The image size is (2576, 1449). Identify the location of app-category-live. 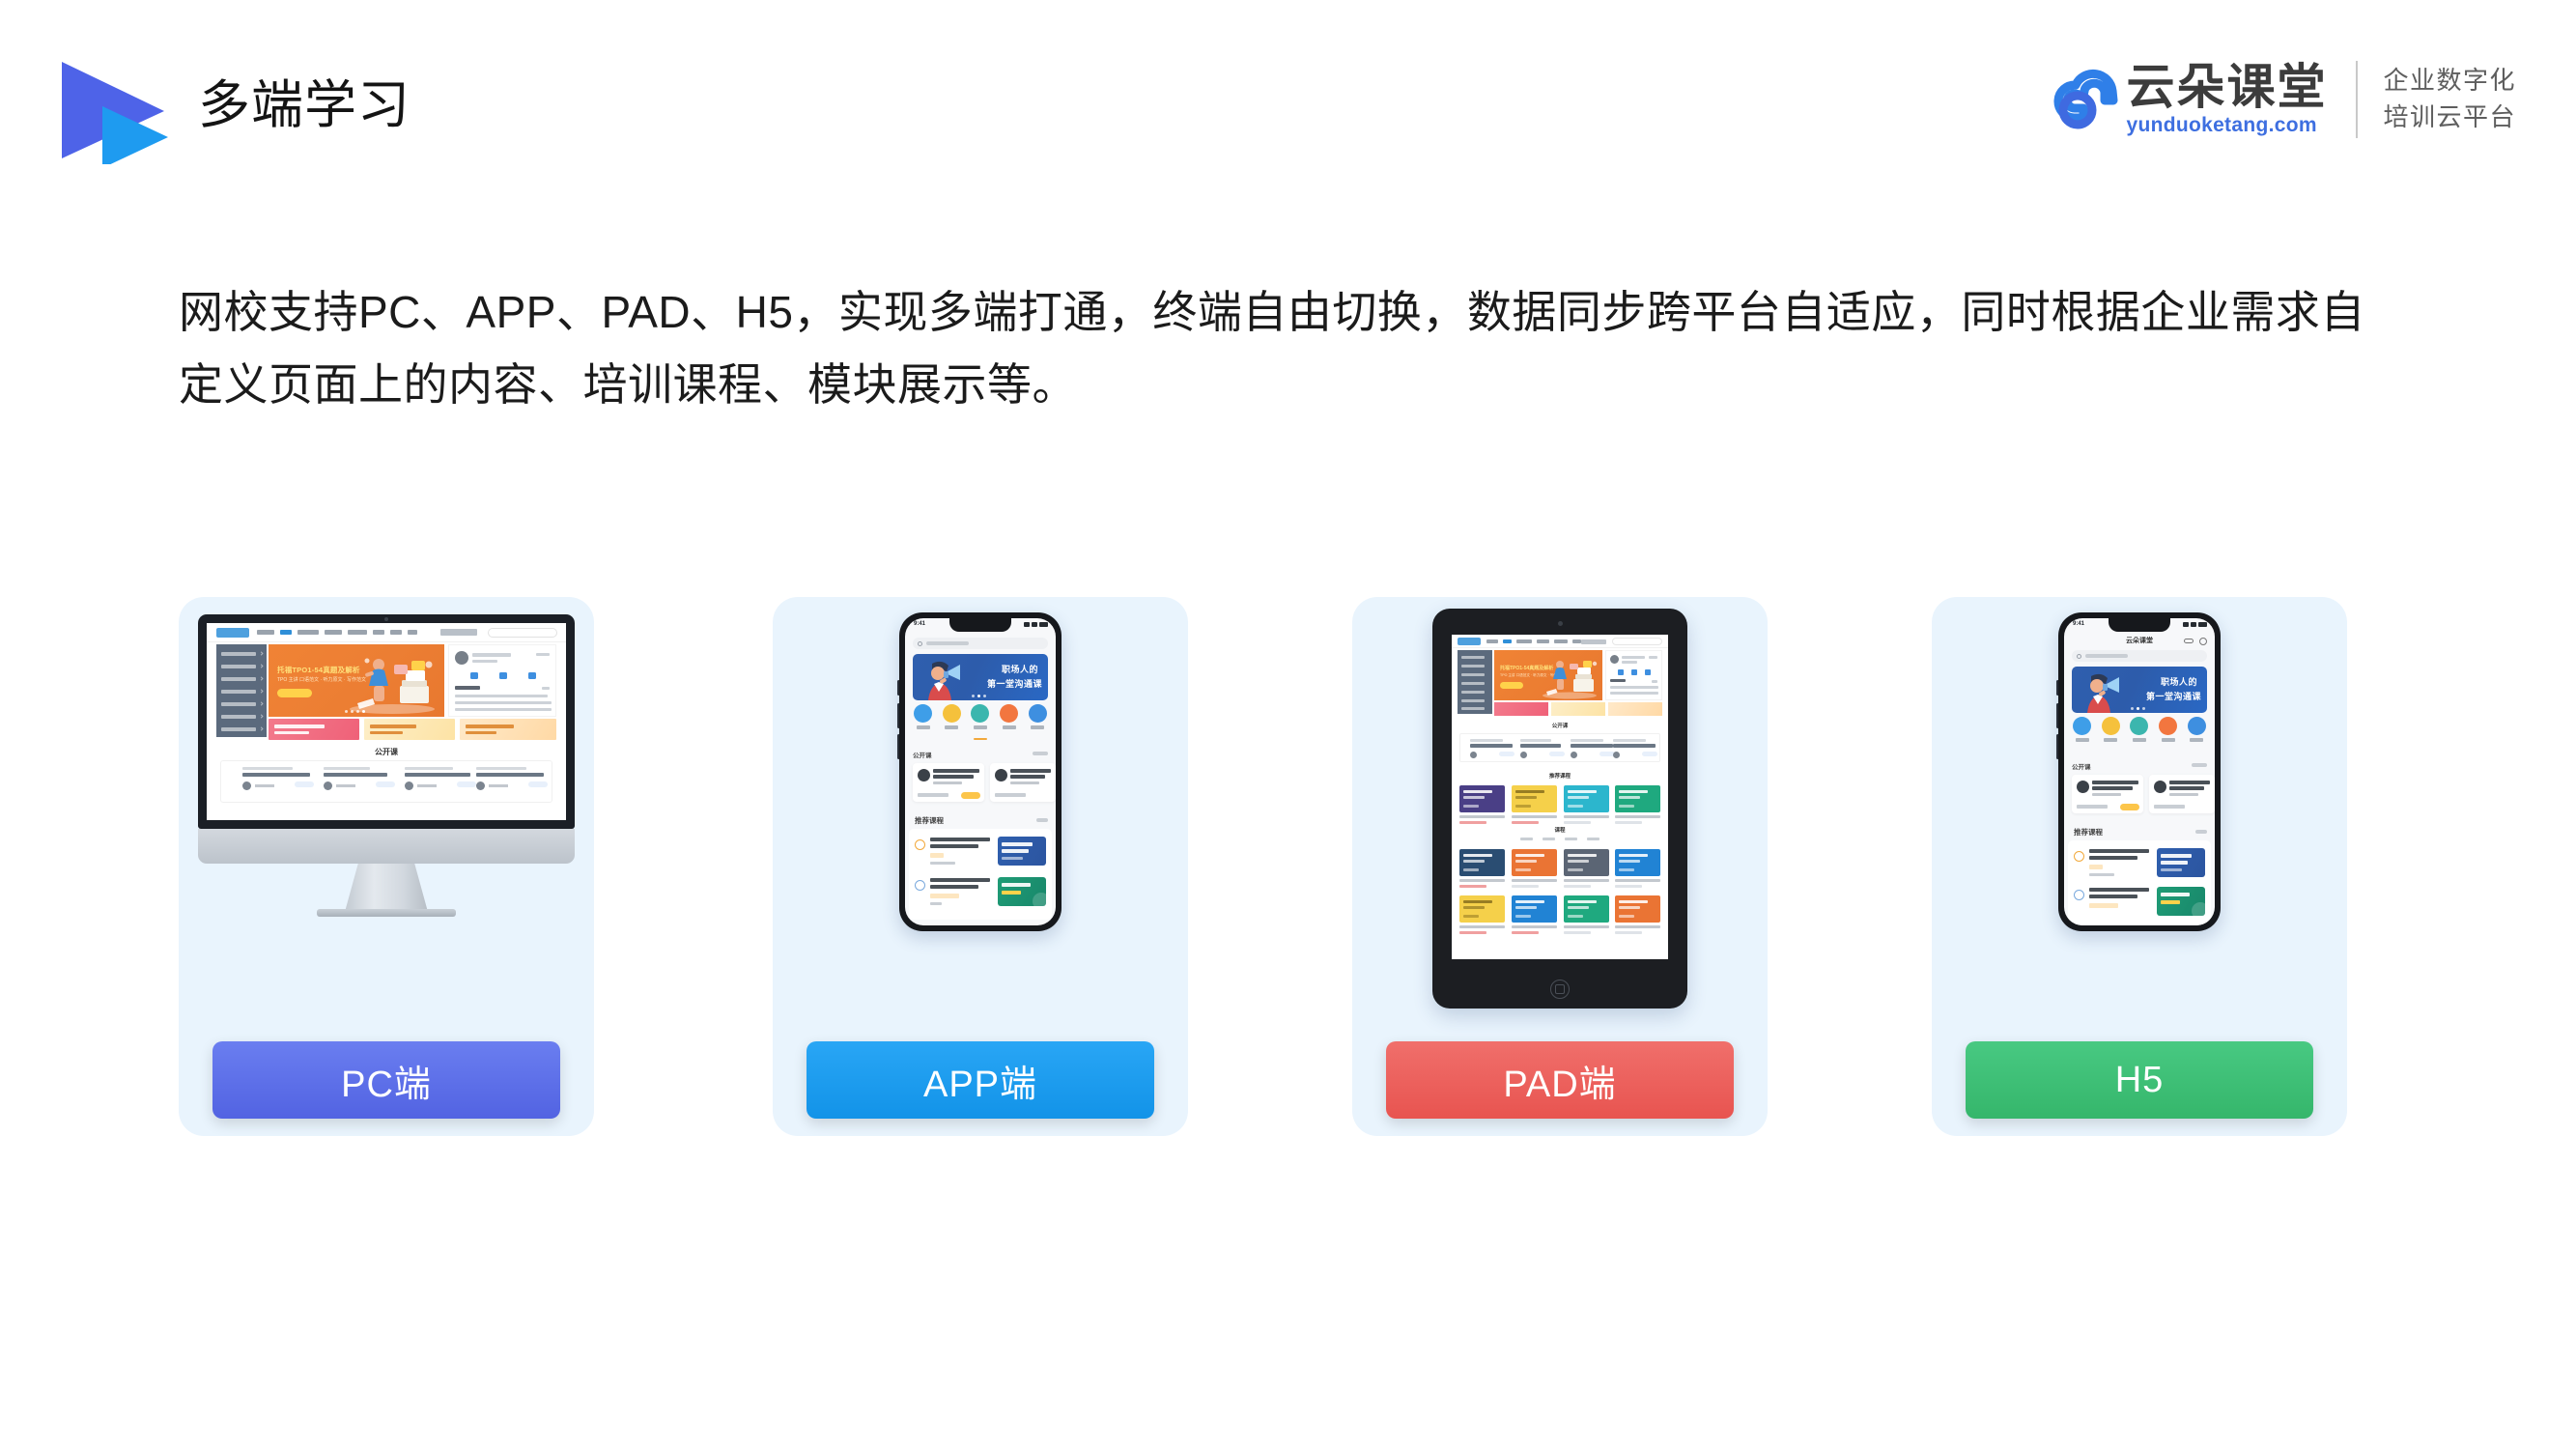
(1009, 716).